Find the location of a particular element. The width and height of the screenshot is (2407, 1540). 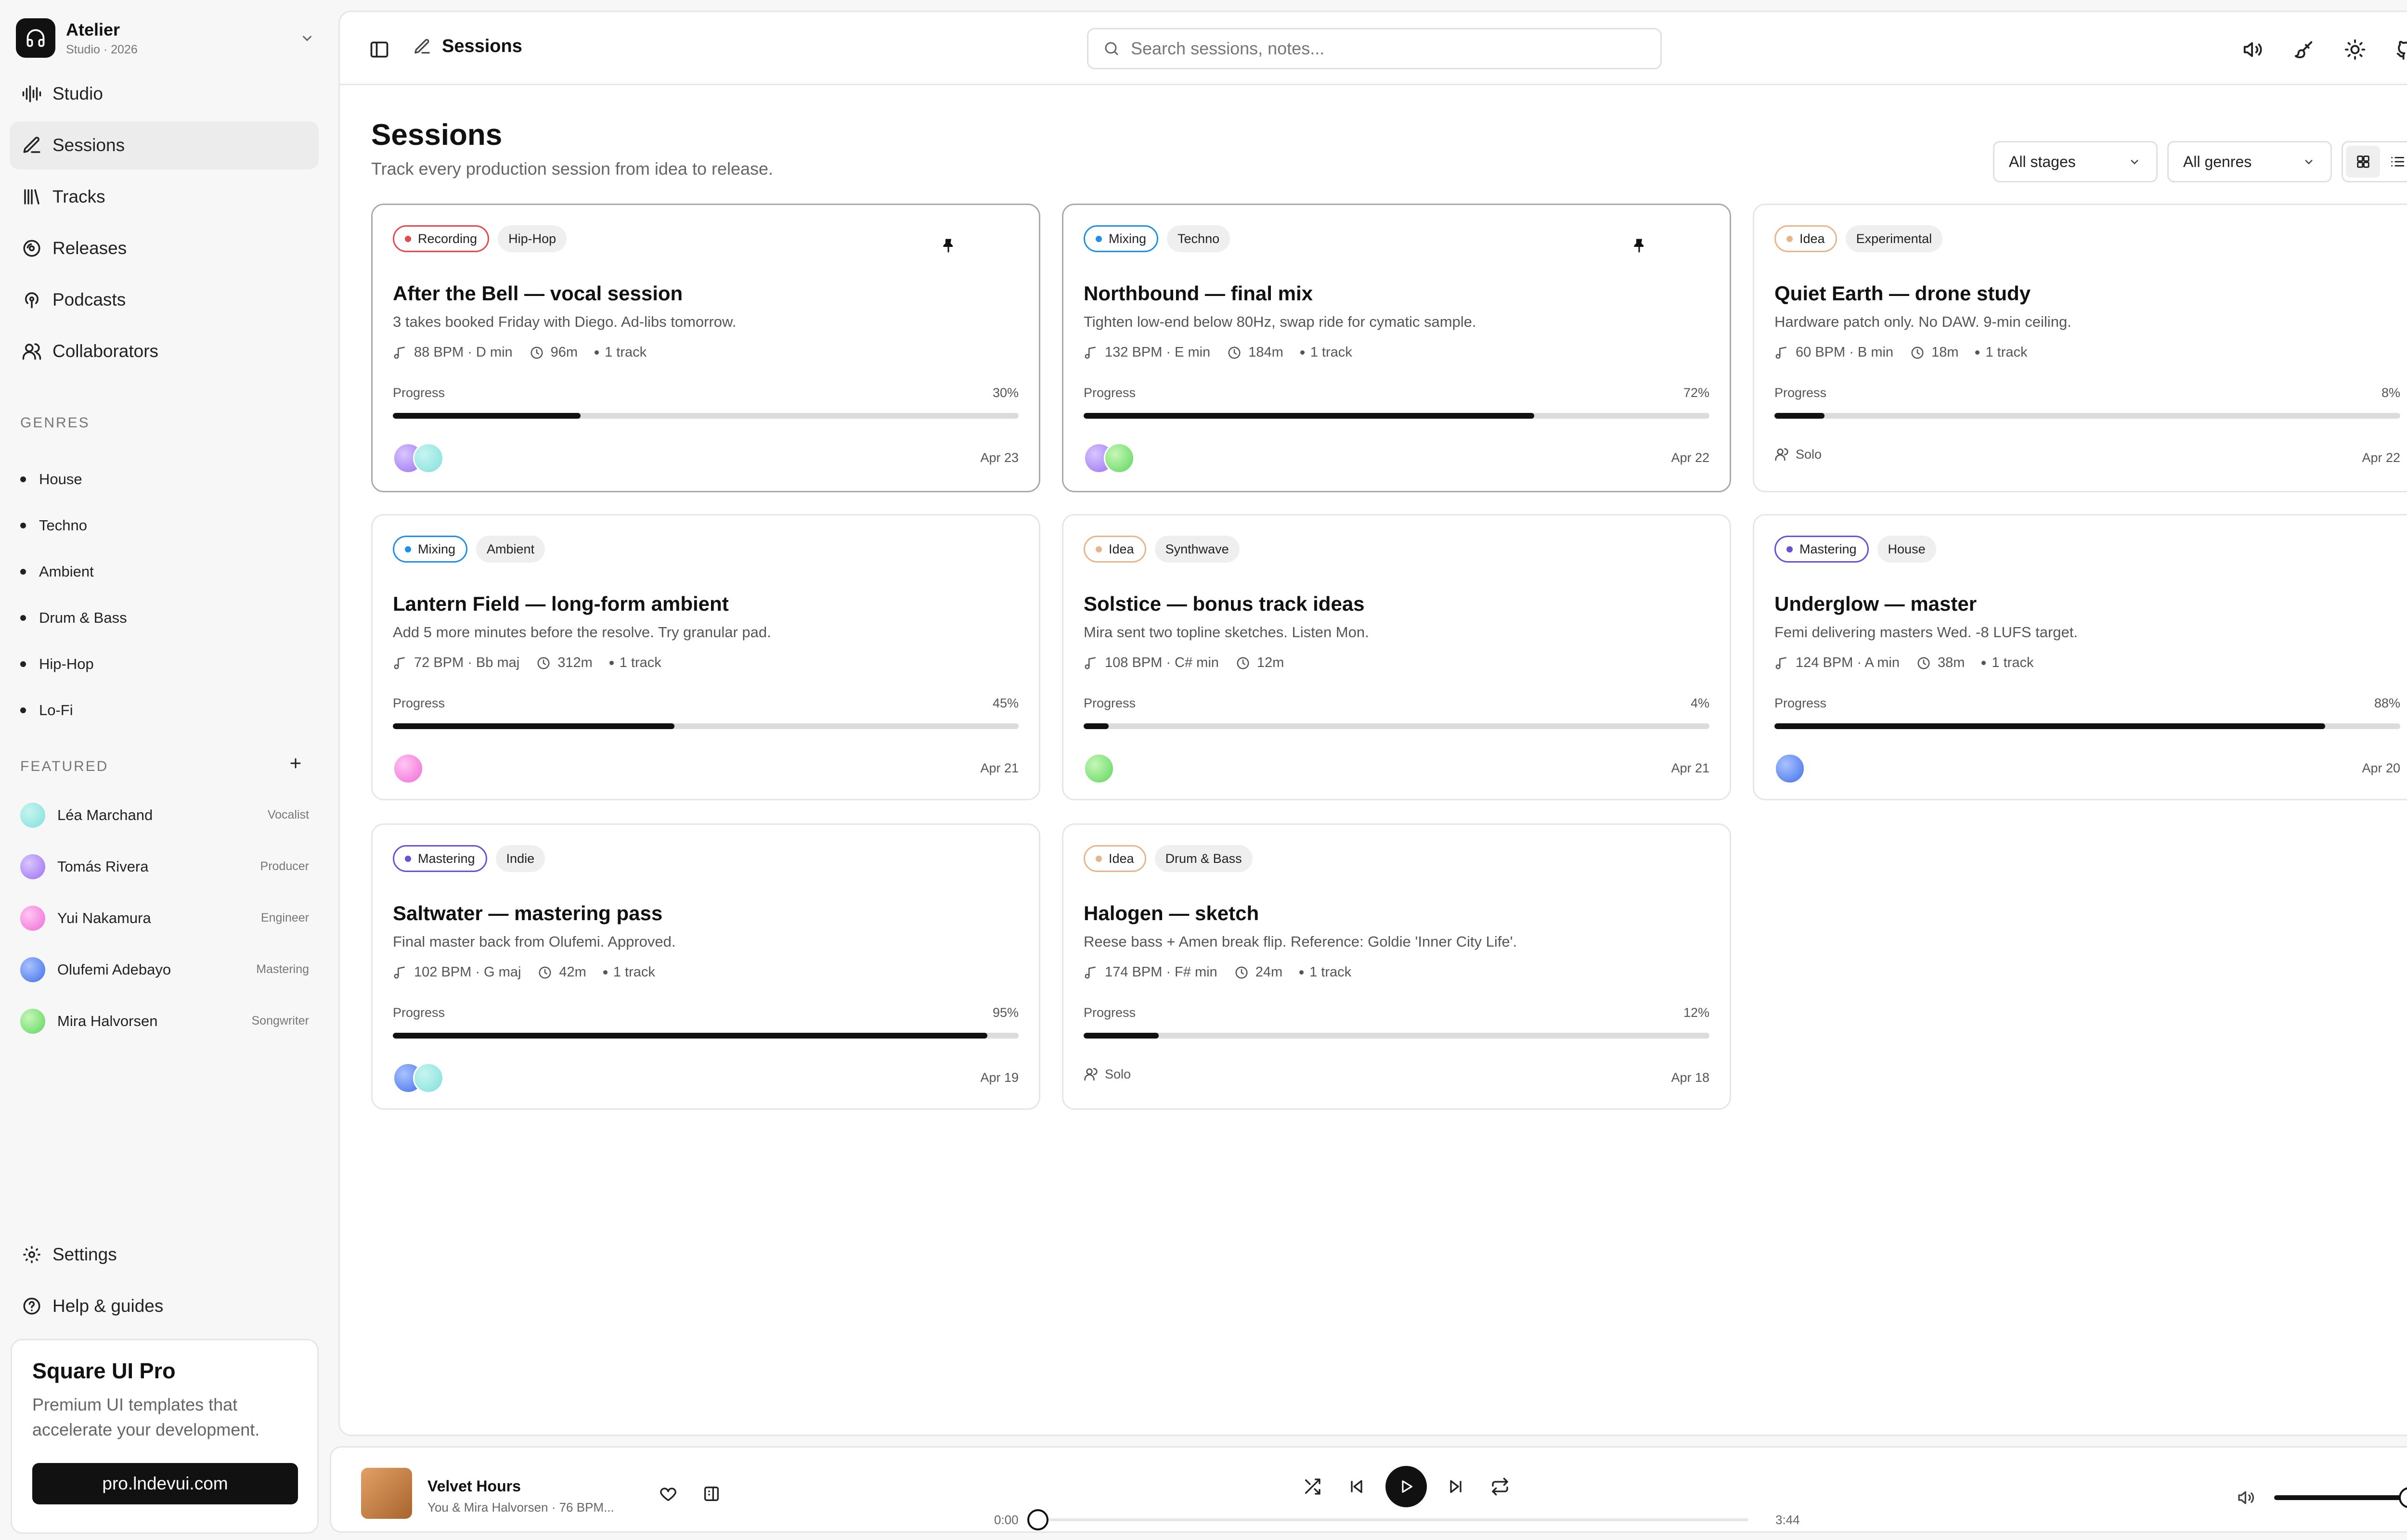

workspace-name: Atelier is located at coordinates (93, 29).